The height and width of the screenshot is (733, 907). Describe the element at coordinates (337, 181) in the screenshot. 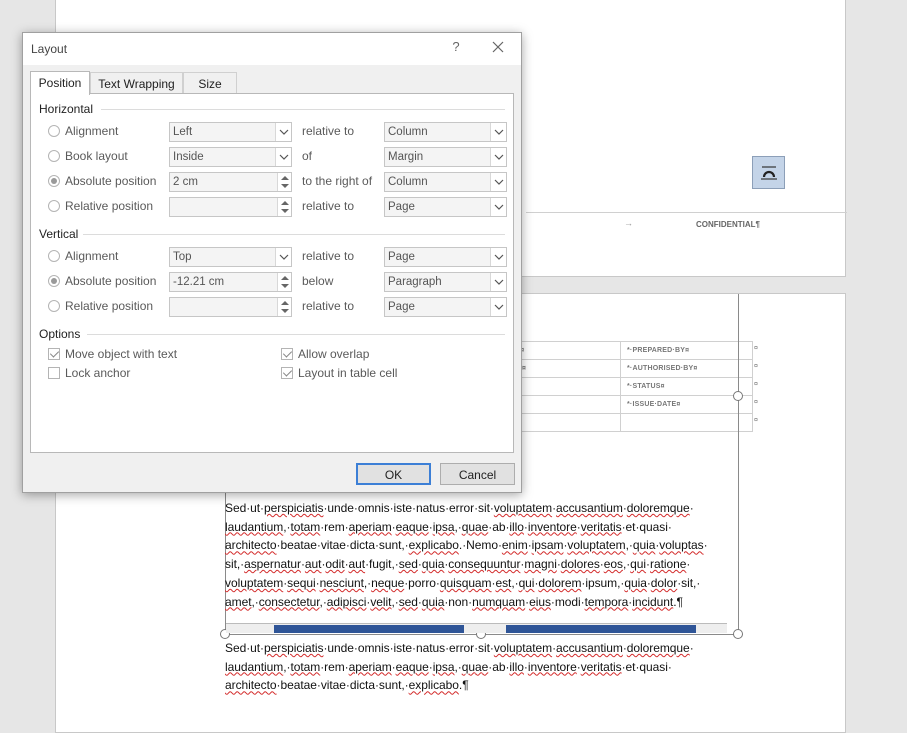

I see `horizontal-absolute-position-relation: to the right of` at that location.